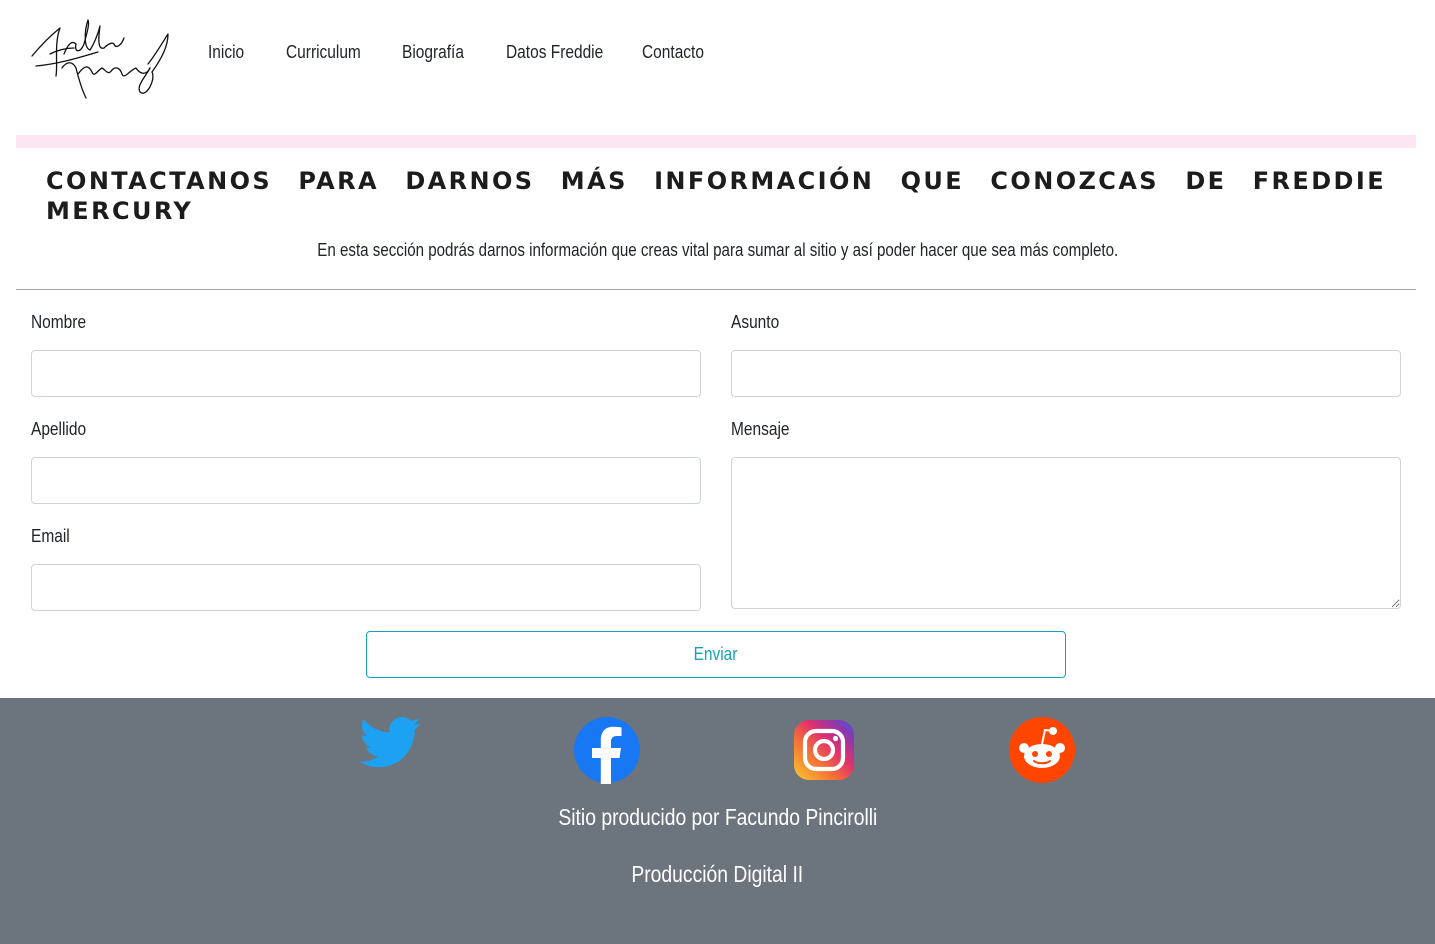 The width and height of the screenshot is (1435, 944). I want to click on footer-credit: Sitio producido por Facundo Pincirolli, so click(717, 817).